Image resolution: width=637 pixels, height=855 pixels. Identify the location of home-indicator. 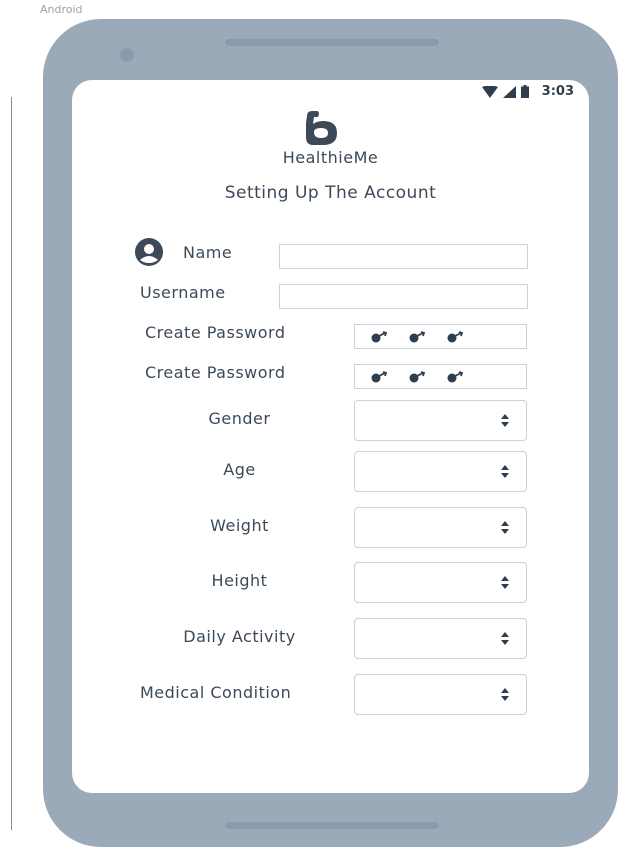
(332, 825).